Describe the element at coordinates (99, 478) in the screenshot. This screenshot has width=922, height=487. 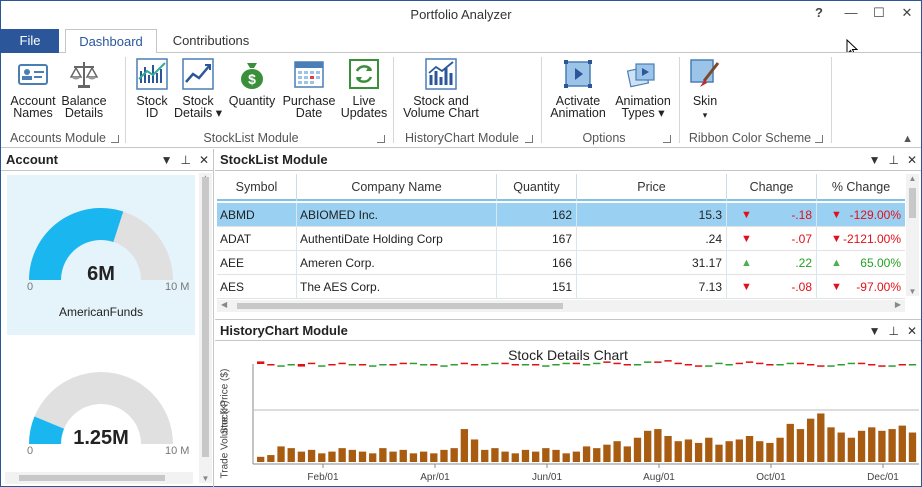
I see `account-horizontal-scrollbar` at that location.